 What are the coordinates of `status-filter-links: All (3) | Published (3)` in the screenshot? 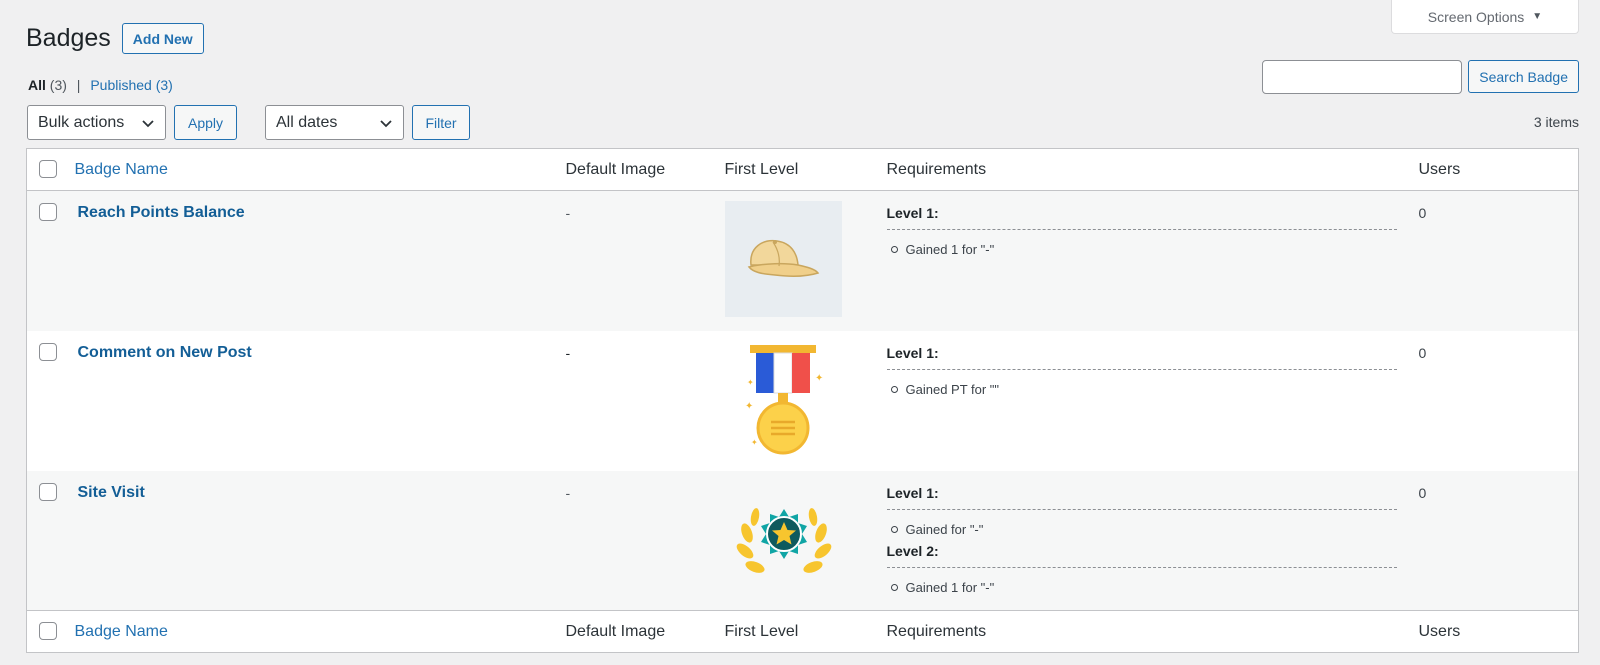 It's located at (100, 85).